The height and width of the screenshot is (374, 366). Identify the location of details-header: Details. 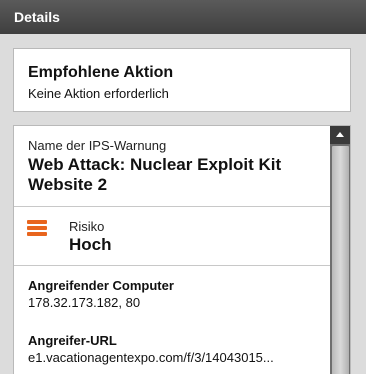
(183, 17).